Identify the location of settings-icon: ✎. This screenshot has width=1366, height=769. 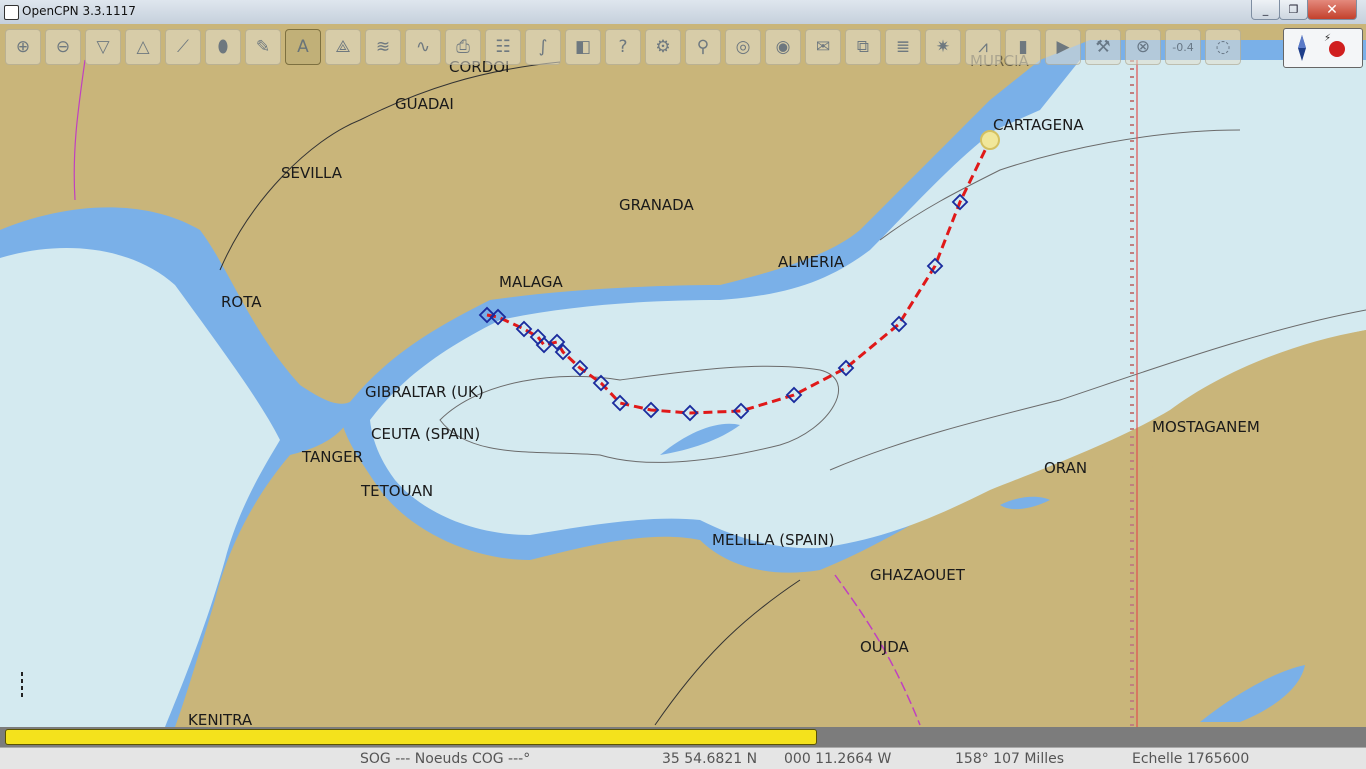
(263, 47).